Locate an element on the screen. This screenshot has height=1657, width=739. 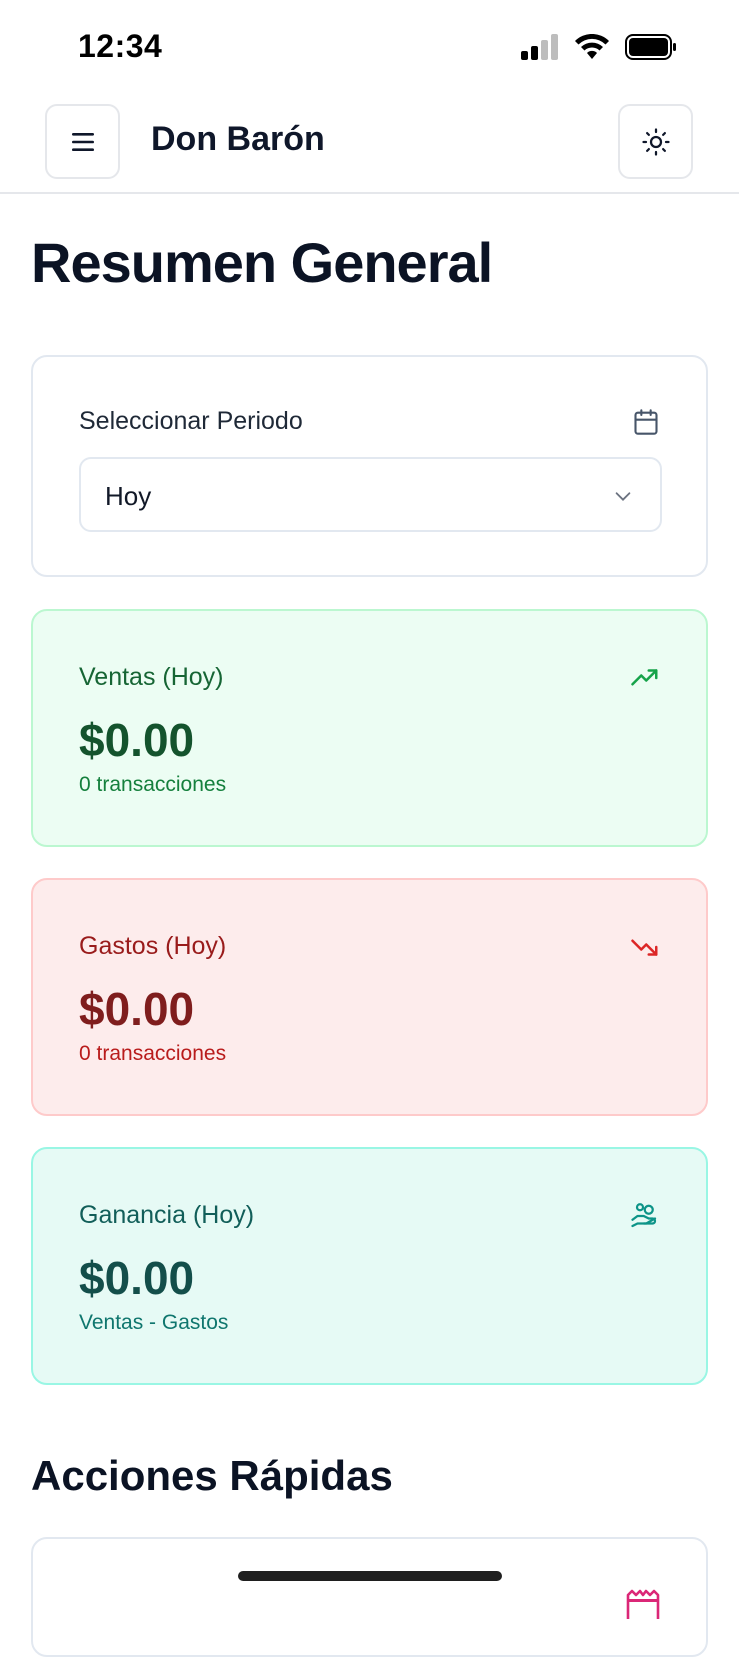
battery-icon is located at coordinates (650, 47).